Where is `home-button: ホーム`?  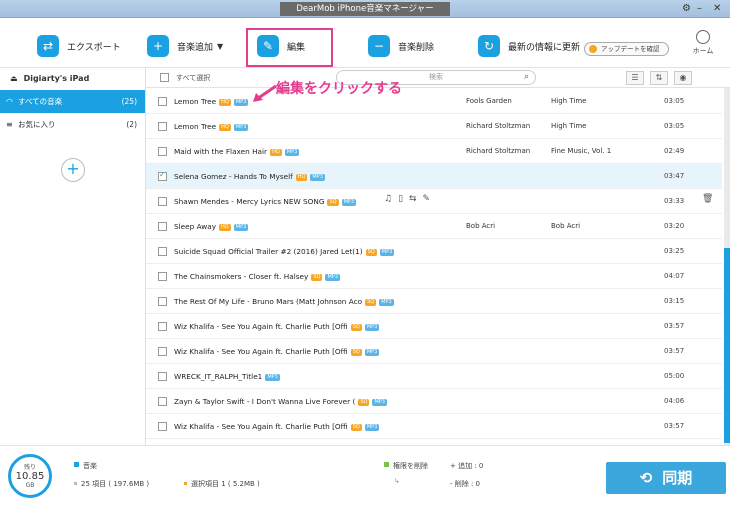
home-button: ホーム is located at coordinates (703, 43).